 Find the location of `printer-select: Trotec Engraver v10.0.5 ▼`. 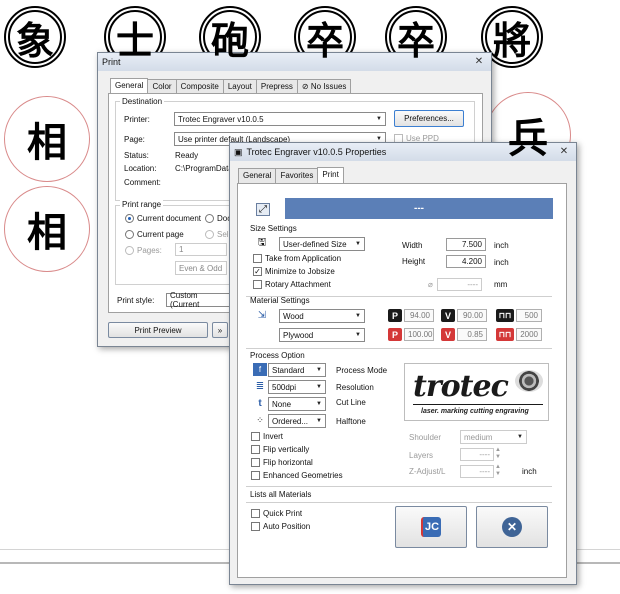

printer-select: Trotec Engraver v10.0.5 ▼ is located at coordinates (280, 119).